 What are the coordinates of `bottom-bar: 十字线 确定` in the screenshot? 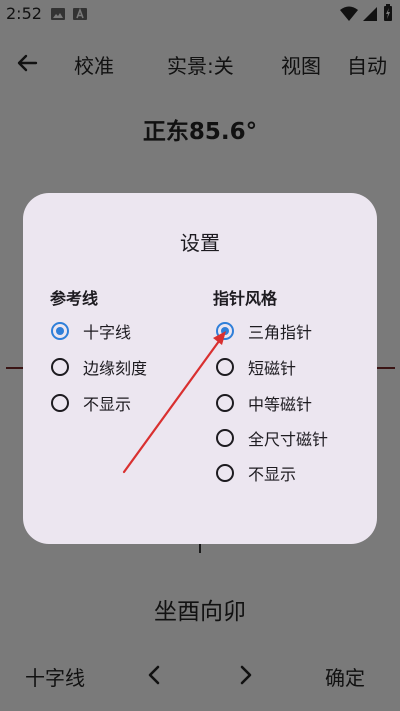 It's located at (200, 676).